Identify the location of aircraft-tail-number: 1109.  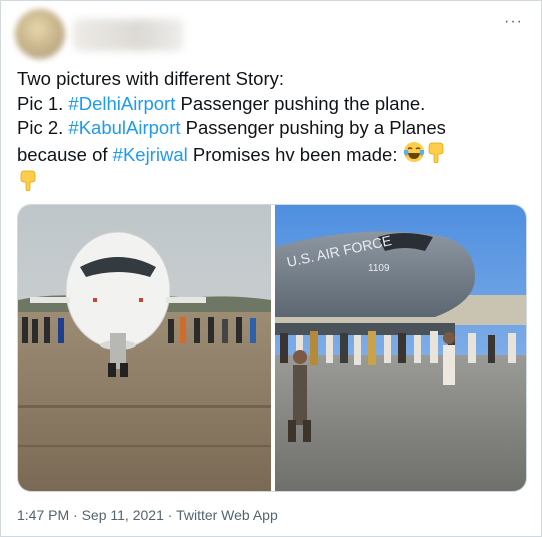
(379, 268).